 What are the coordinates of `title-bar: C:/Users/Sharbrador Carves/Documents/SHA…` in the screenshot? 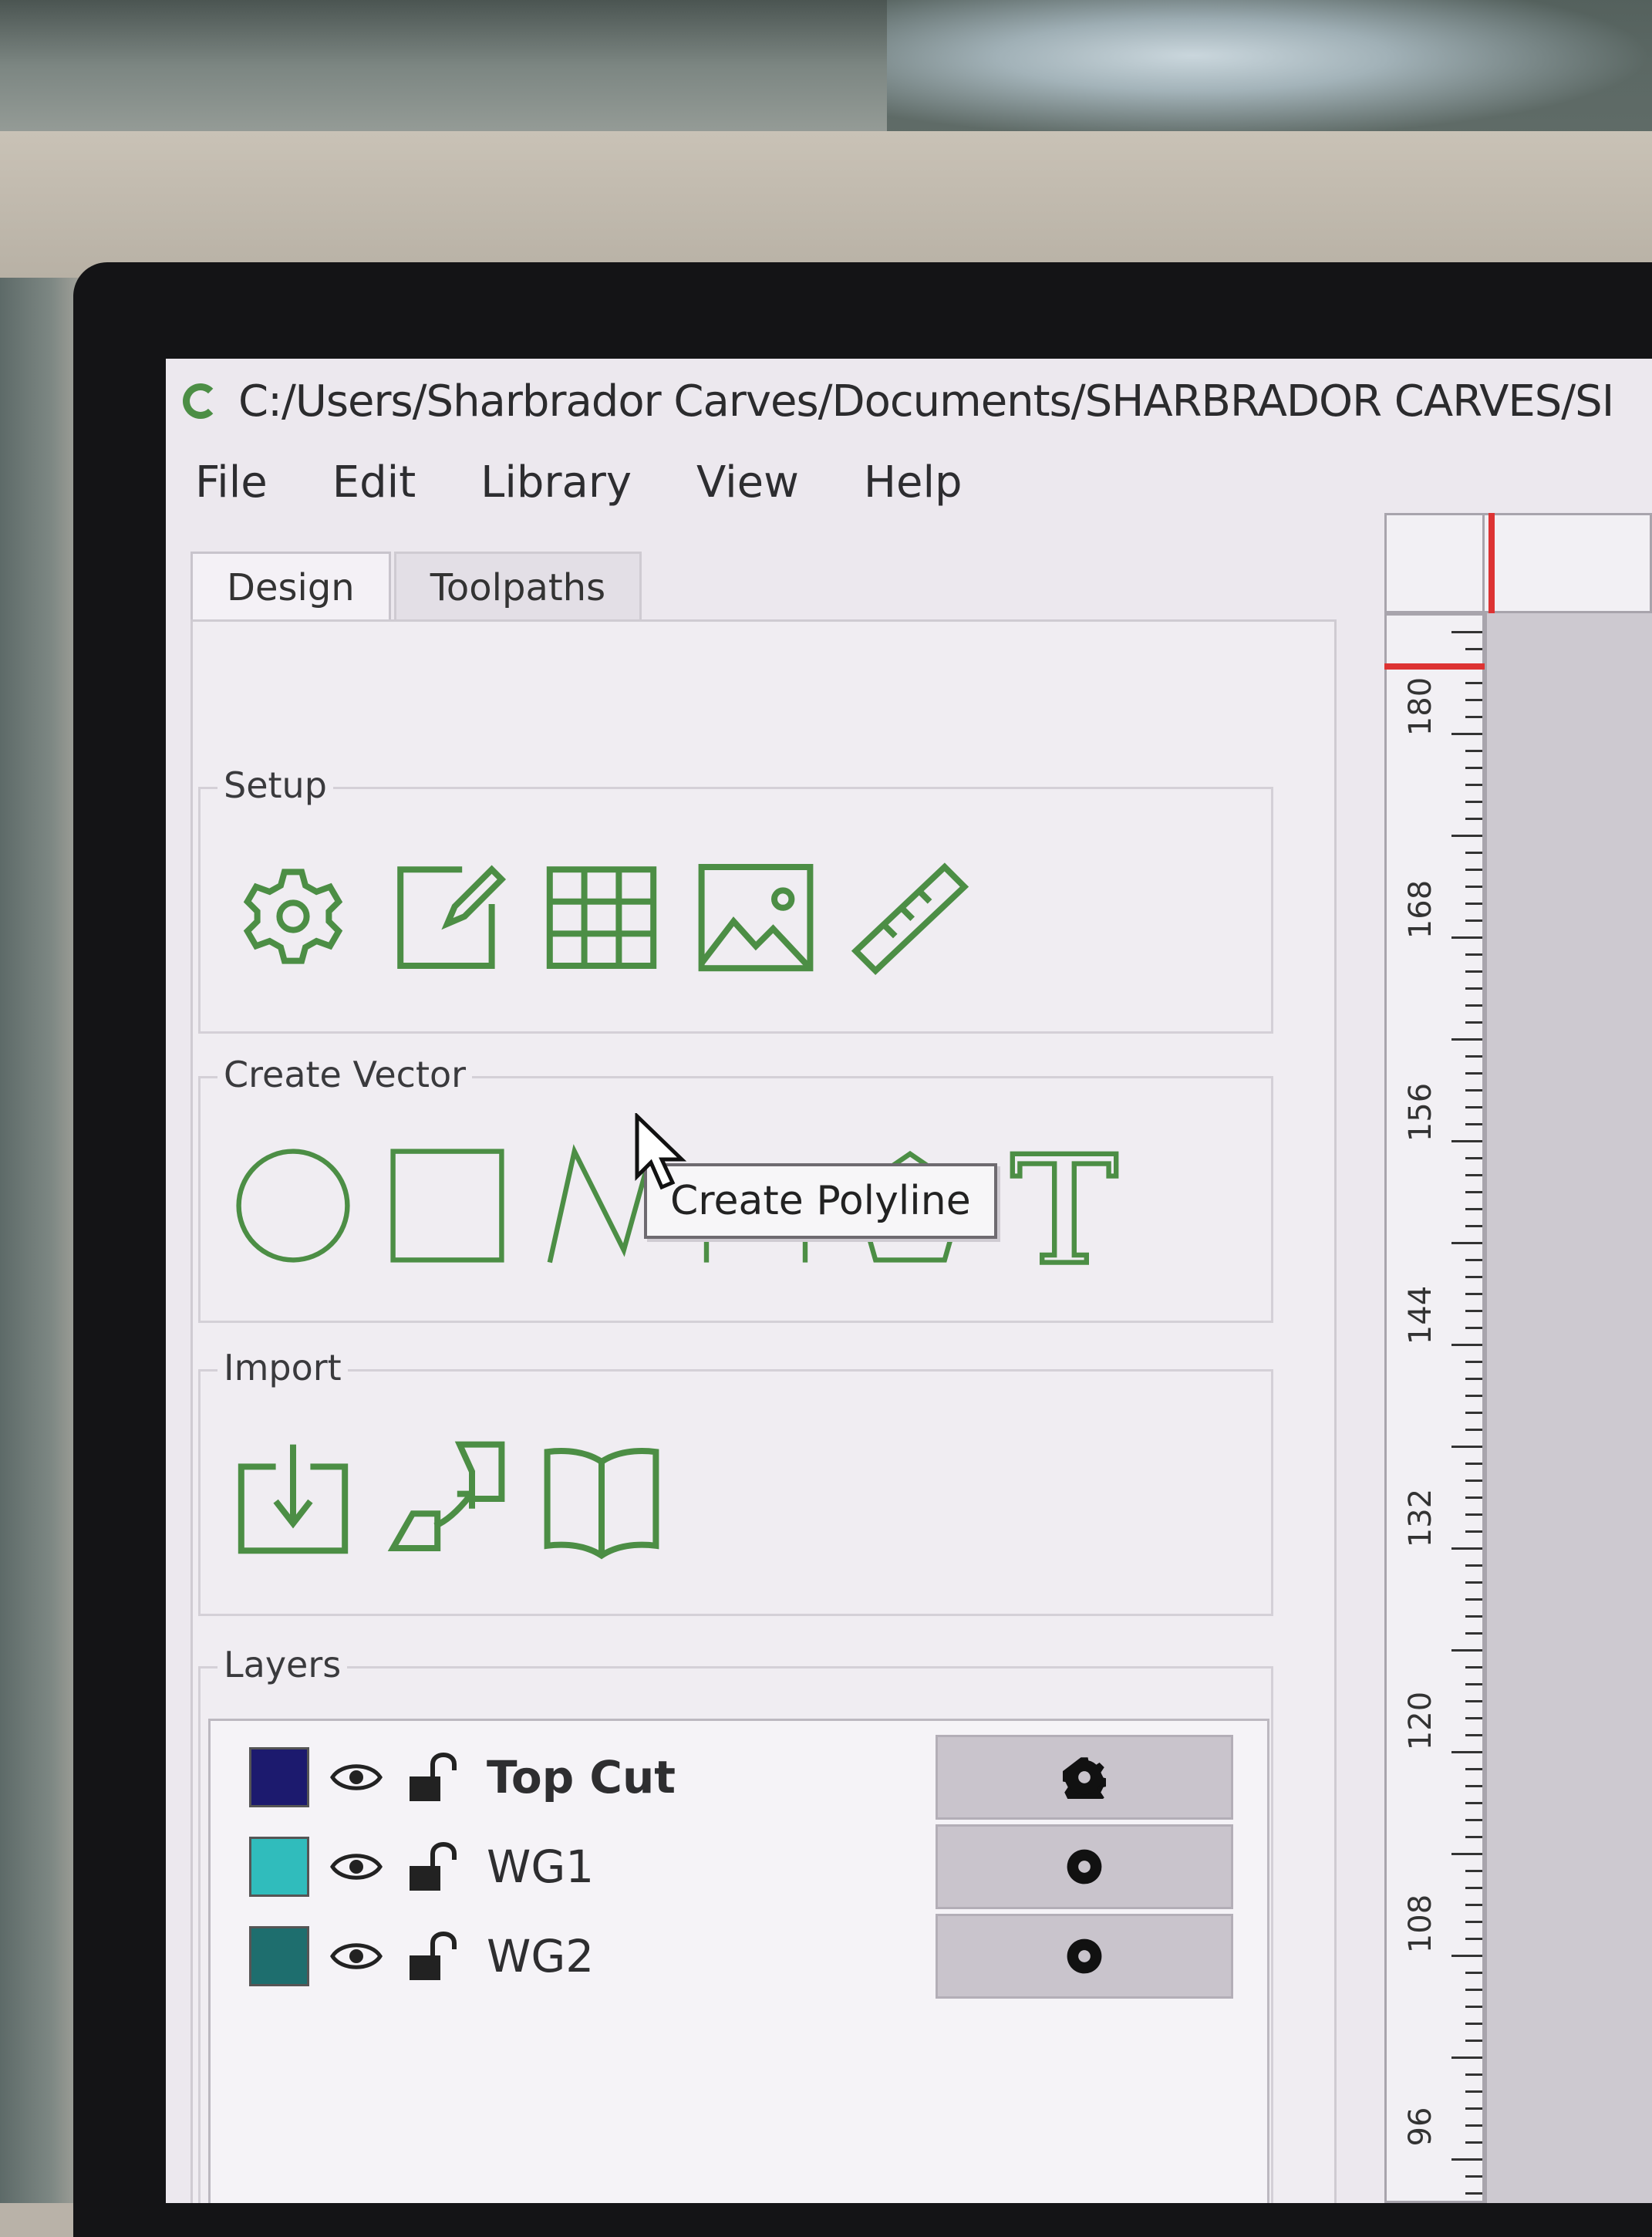 It's located at (909, 401).